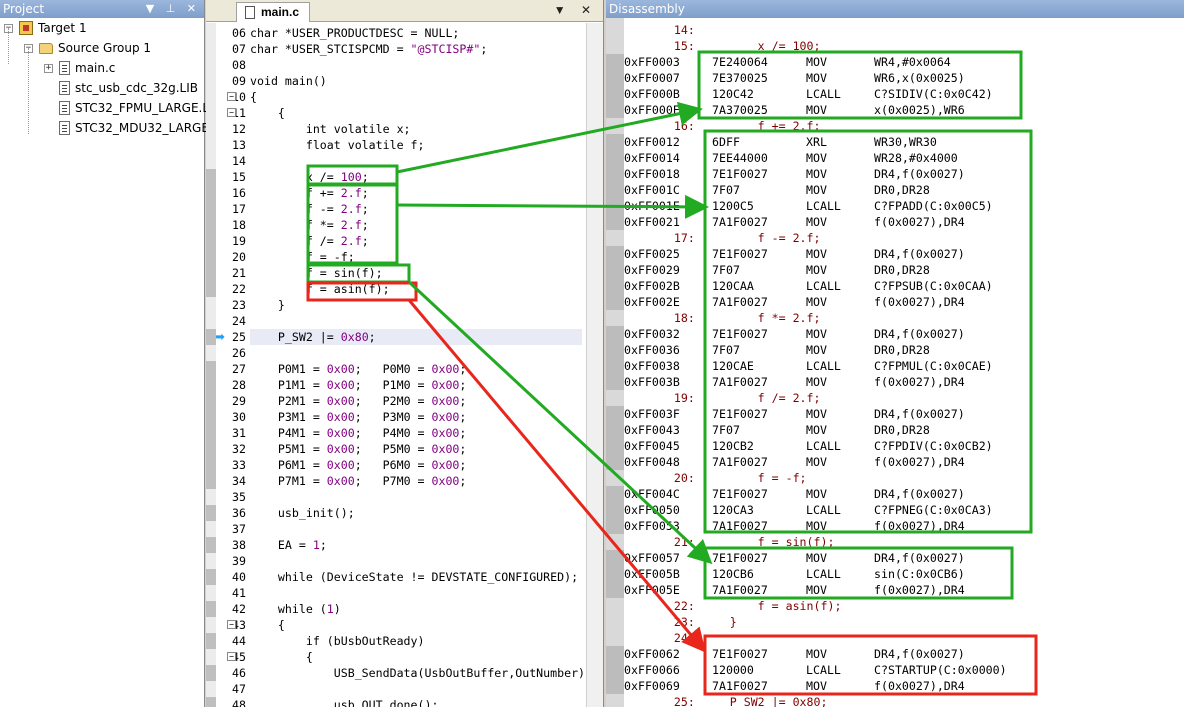 Image resolution: width=1184 pixels, height=707 pixels. I want to click on line-number: 07, so click(239, 49).